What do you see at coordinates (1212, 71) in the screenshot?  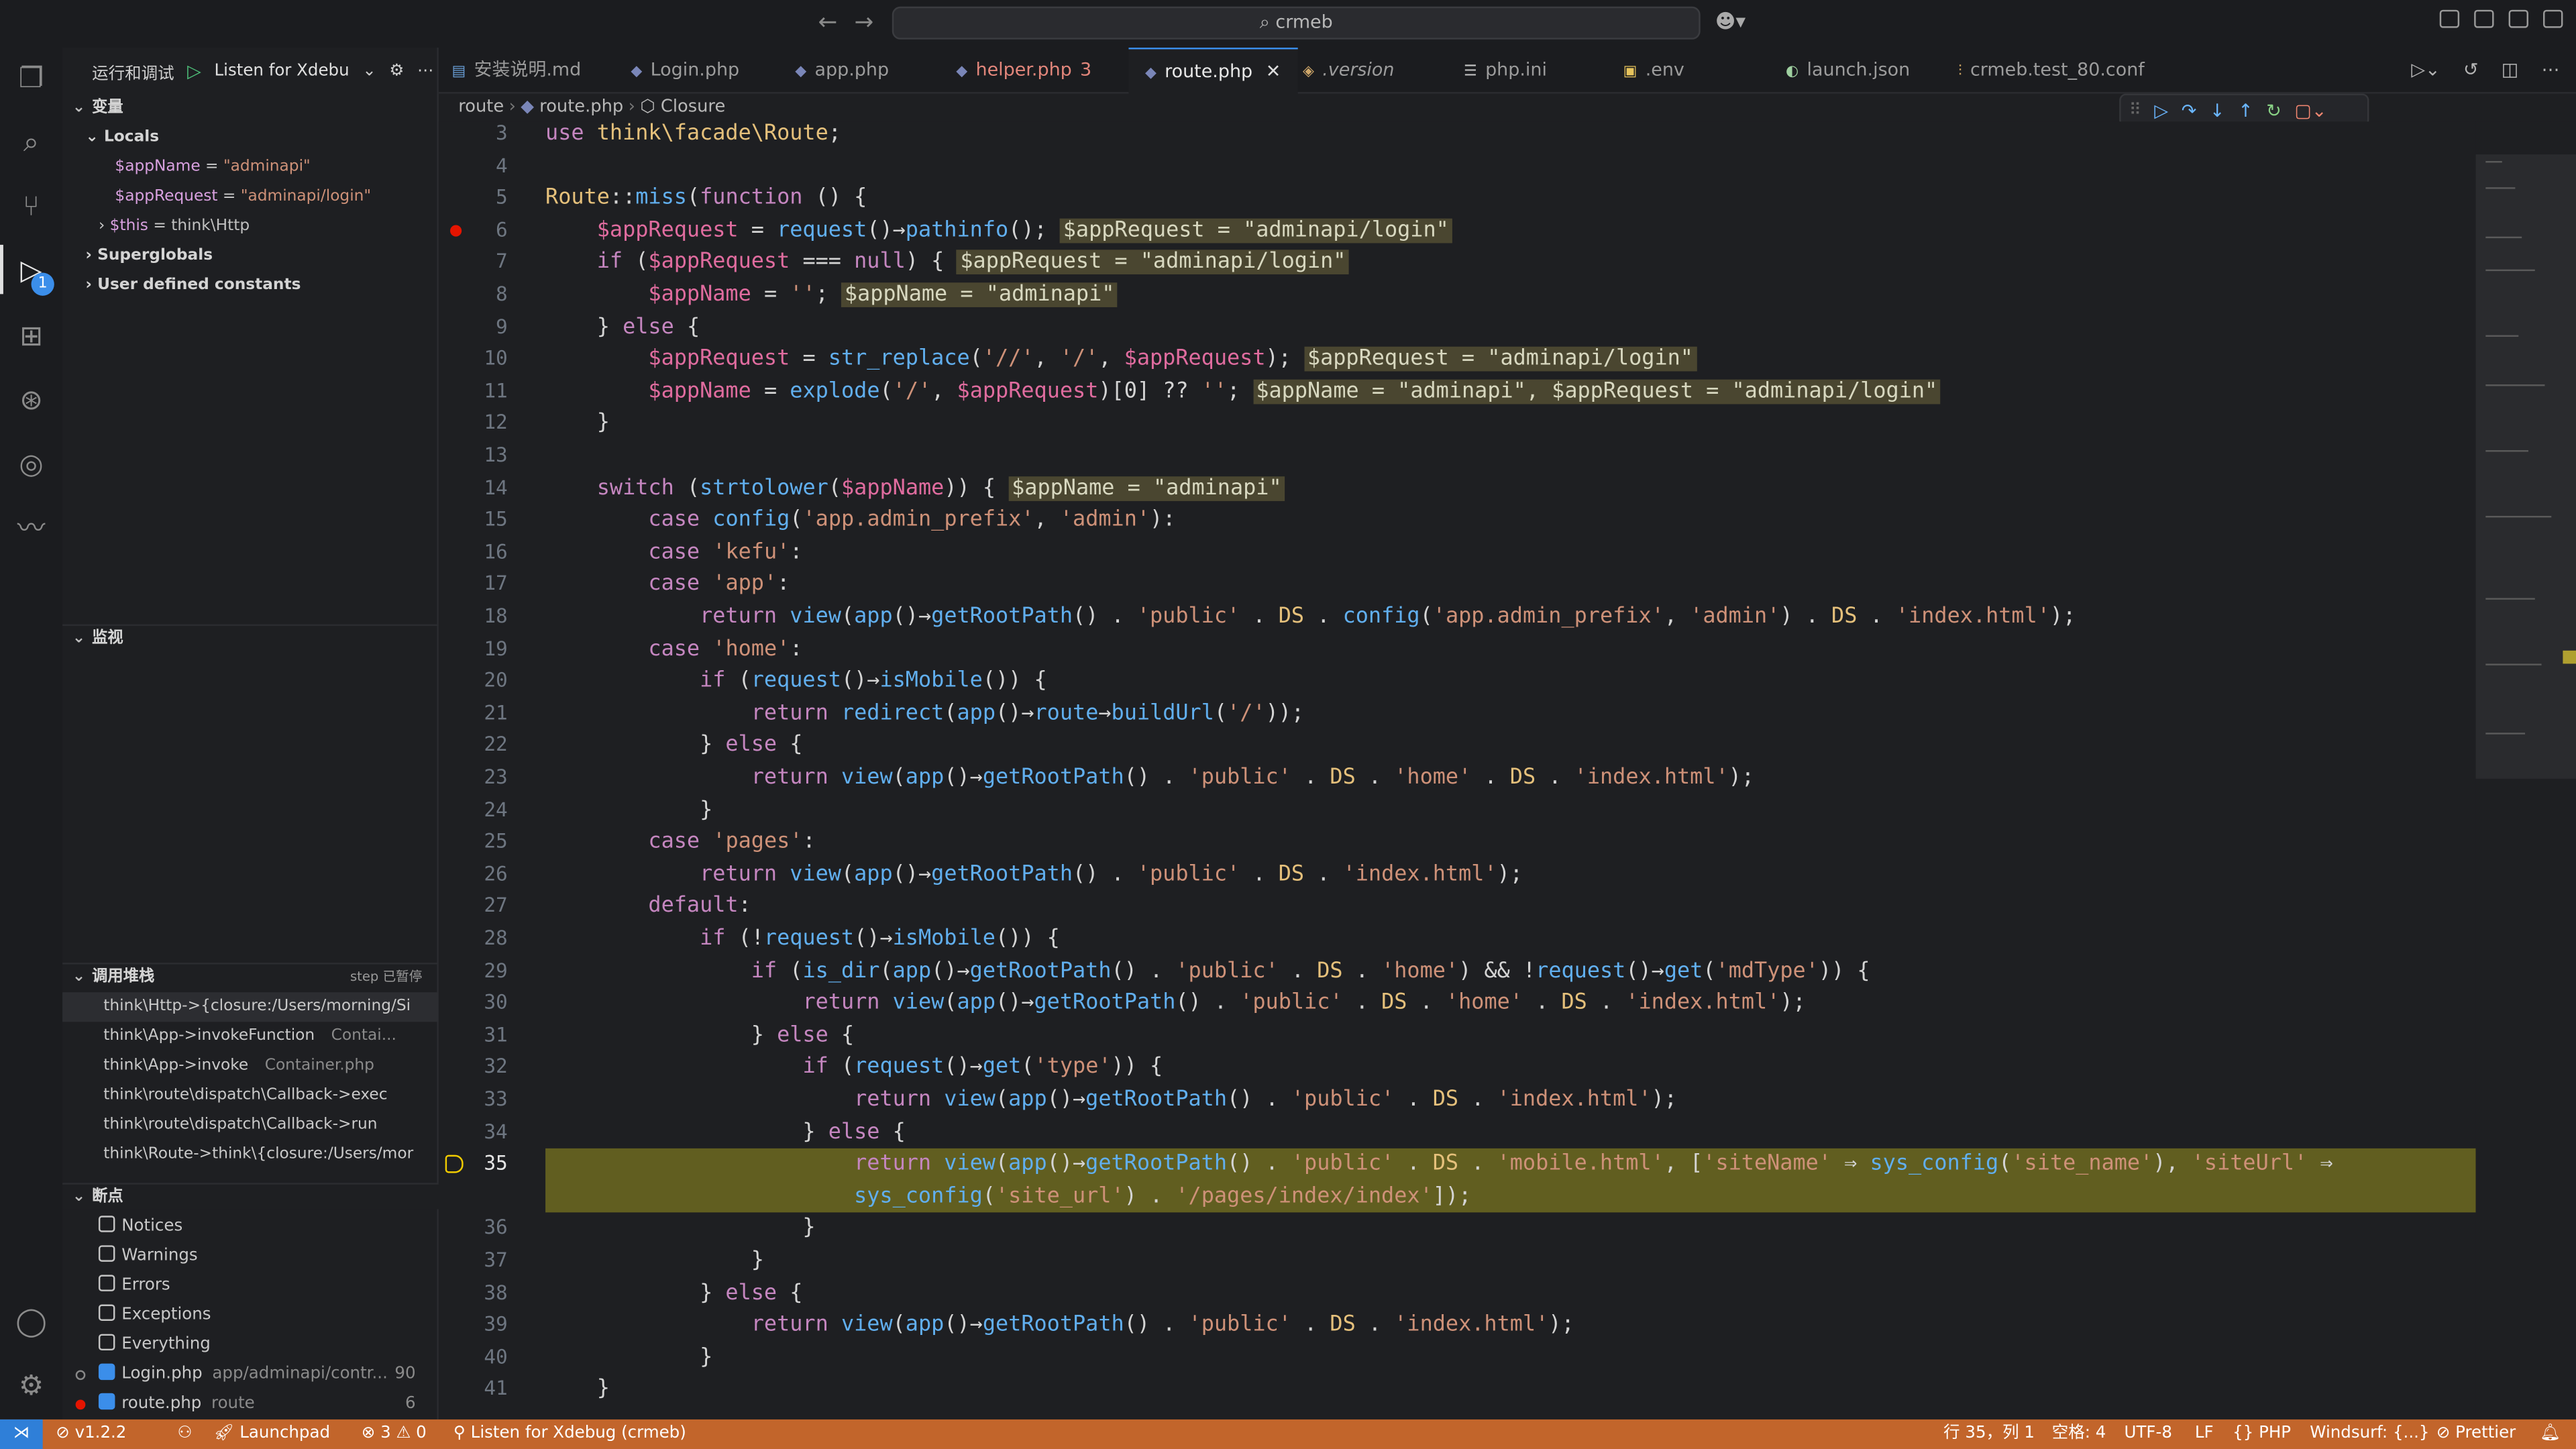 I see `tab-route-php: ◆ route.php ✕` at bounding box center [1212, 71].